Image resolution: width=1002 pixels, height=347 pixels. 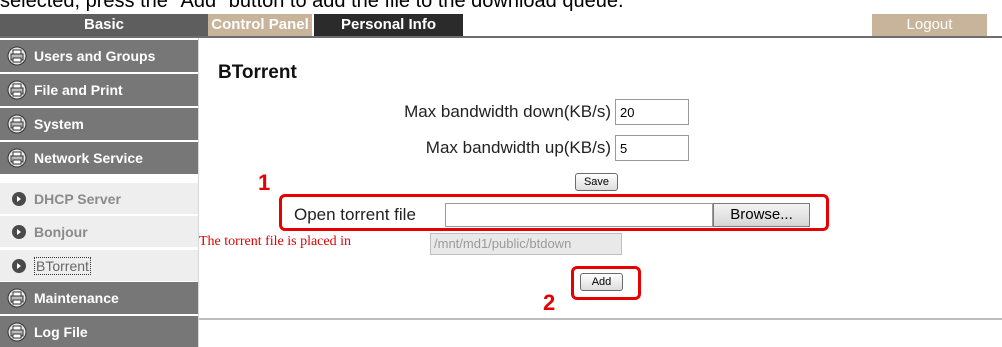 What do you see at coordinates (77, 198) in the screenshot?
I see `sidebar-item-label: DHCP Server` at bounding box center [77, 198].